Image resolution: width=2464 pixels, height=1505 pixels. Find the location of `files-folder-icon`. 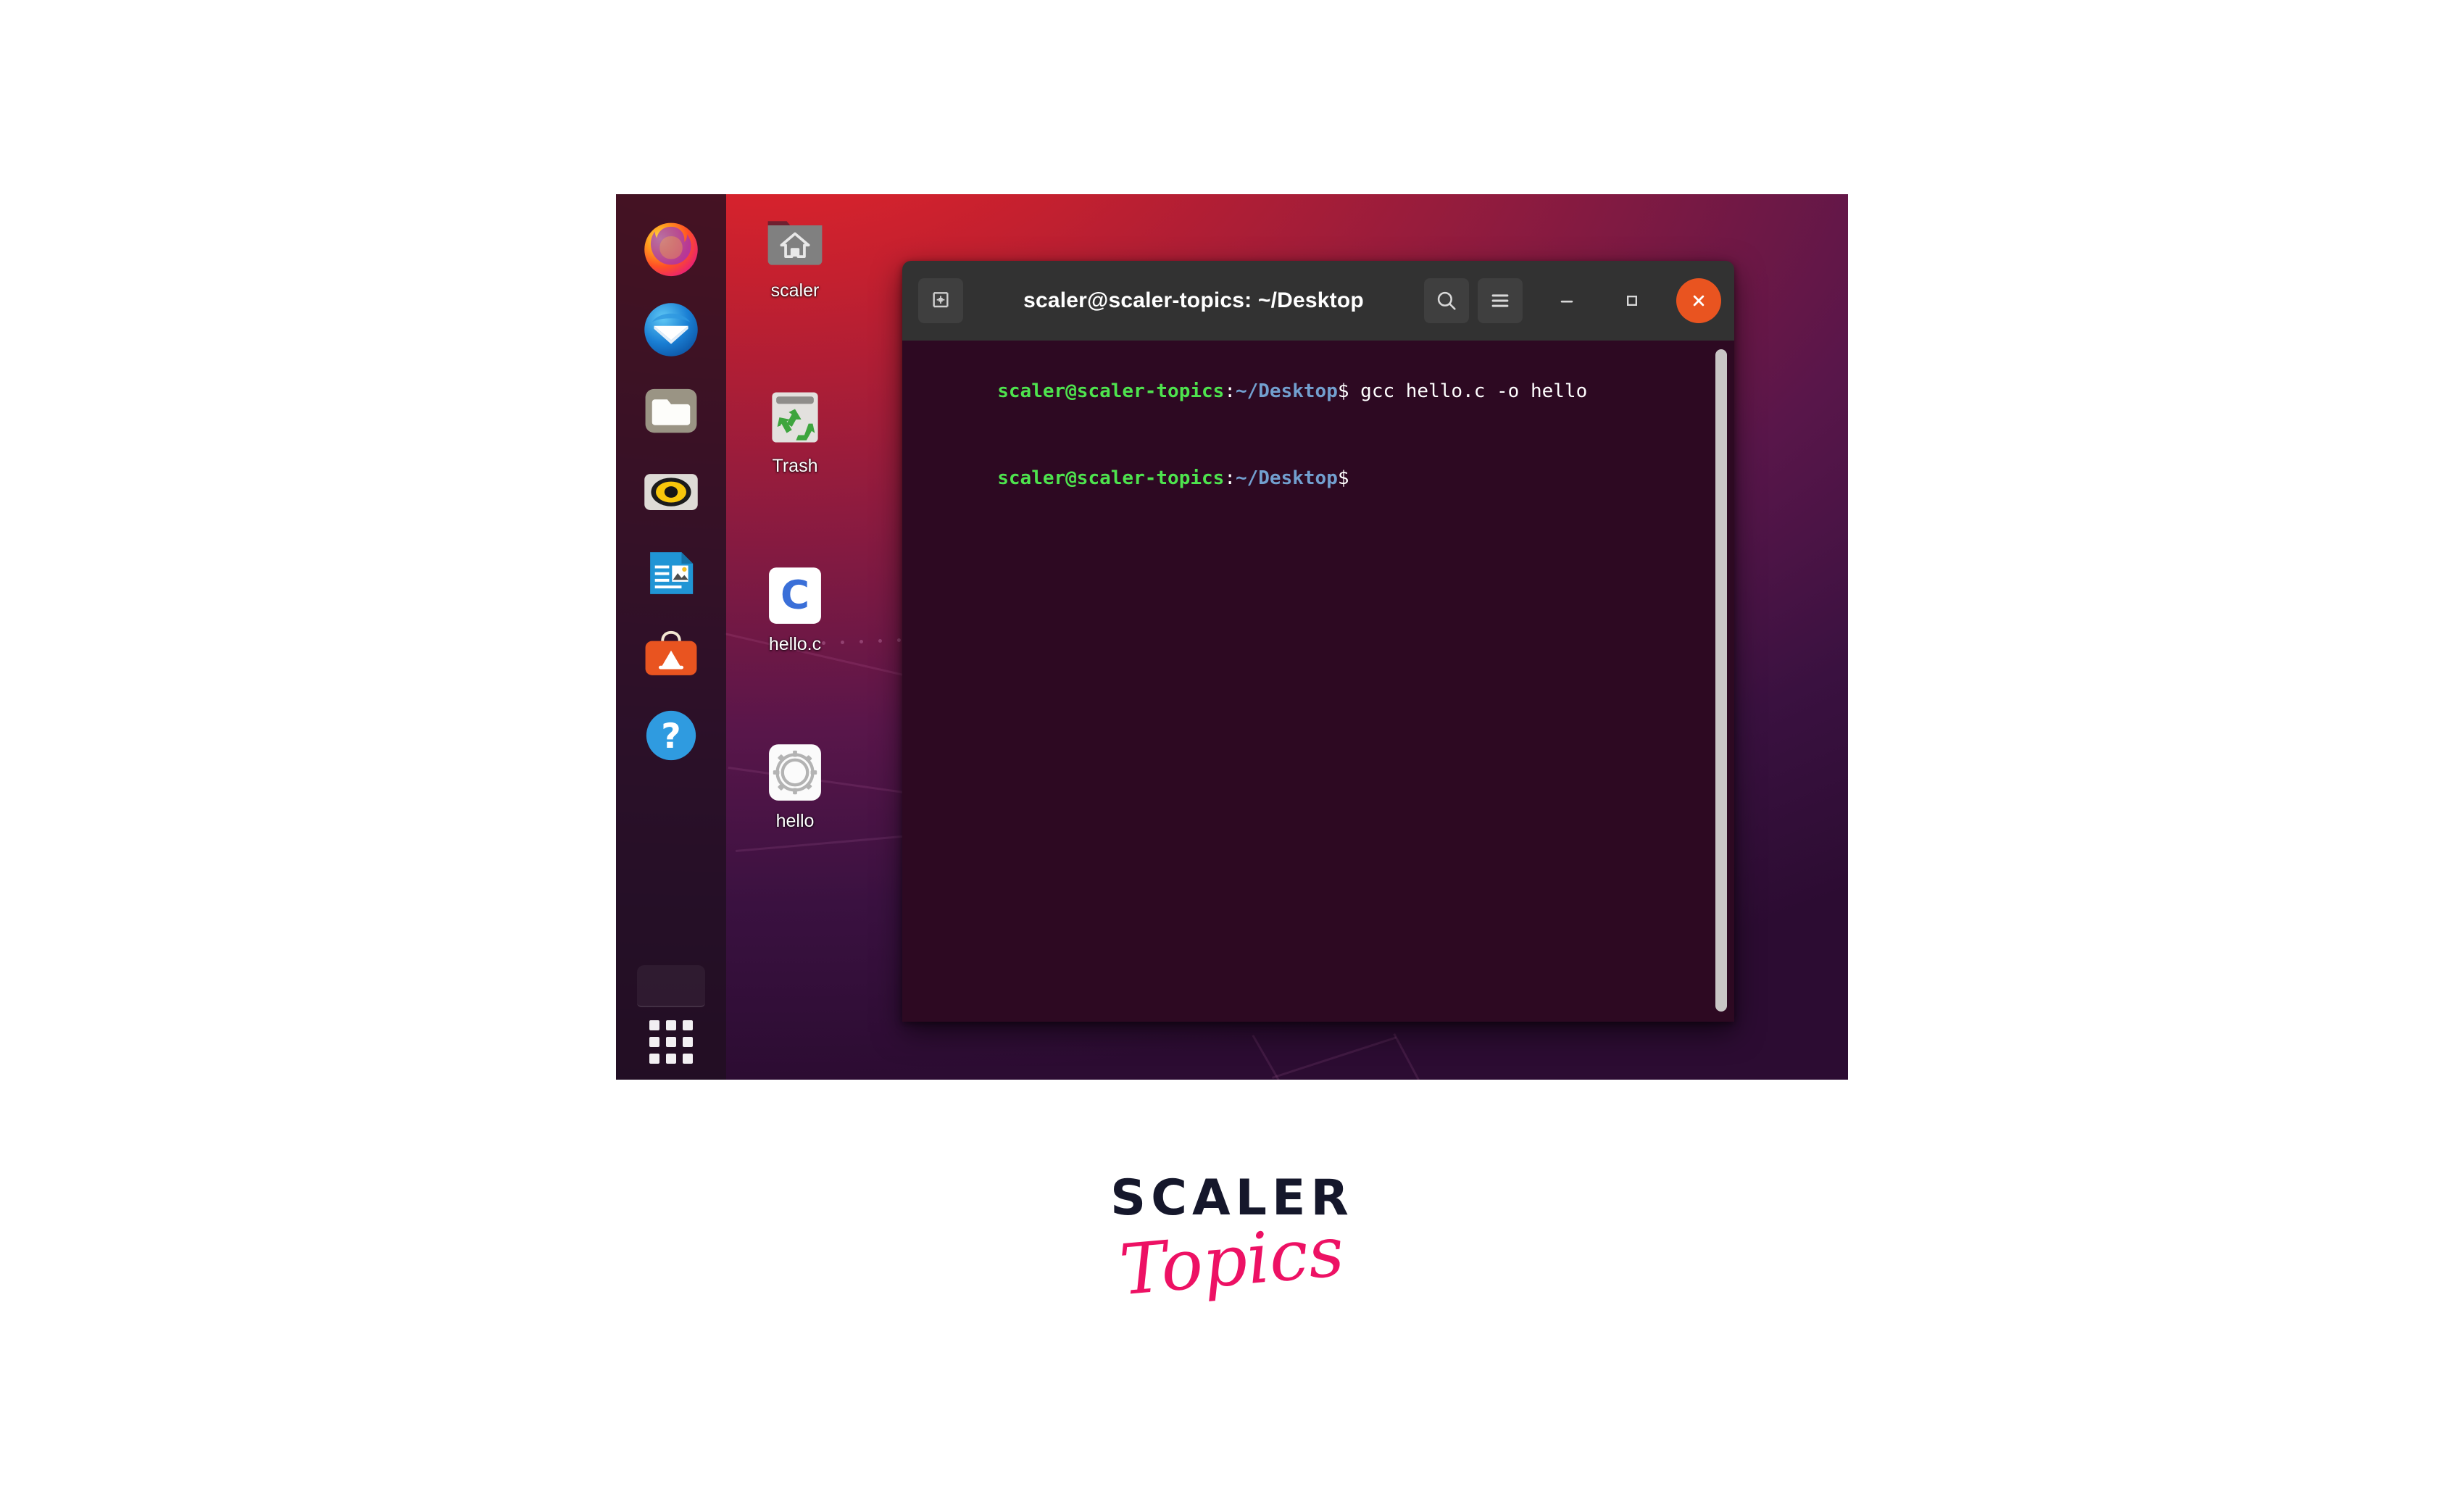

files-folder-icon is located at coordinates (671, 410).